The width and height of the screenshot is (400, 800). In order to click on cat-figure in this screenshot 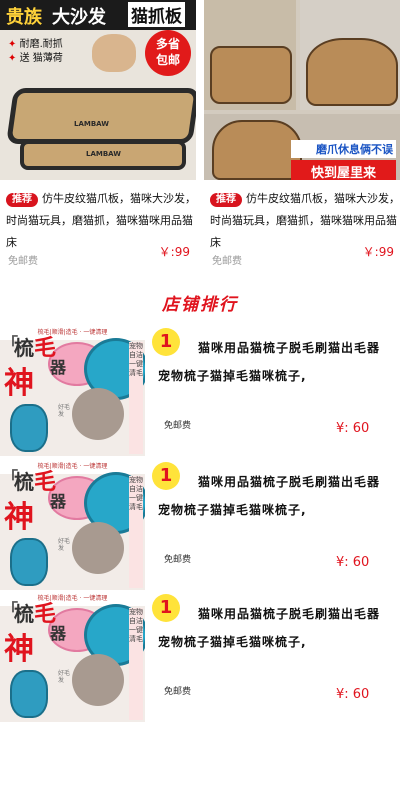, I will do `click(114, 53)`.